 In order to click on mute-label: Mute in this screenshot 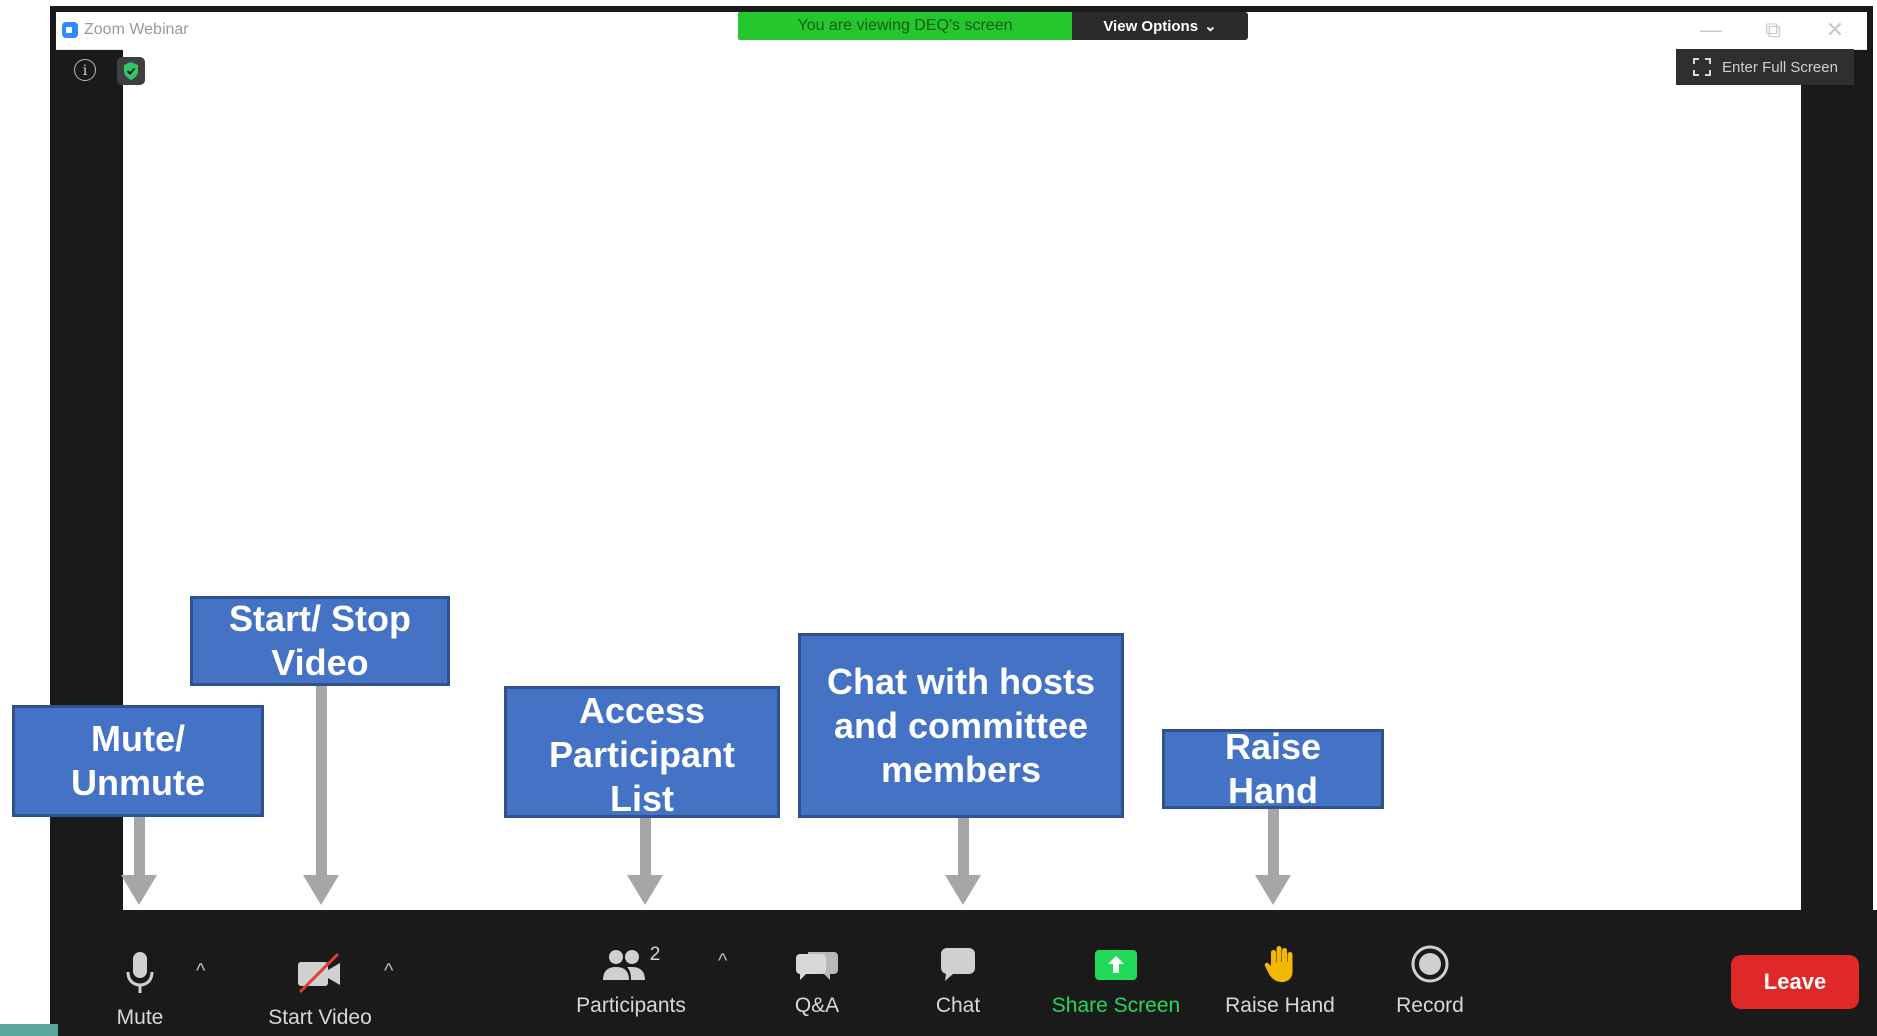, I will do `click(140, 1017)`.